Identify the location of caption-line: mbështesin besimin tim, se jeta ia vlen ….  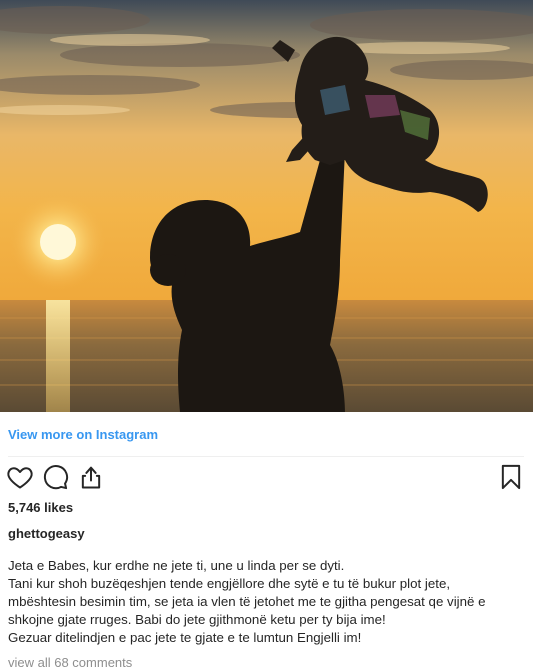
(247, 601).